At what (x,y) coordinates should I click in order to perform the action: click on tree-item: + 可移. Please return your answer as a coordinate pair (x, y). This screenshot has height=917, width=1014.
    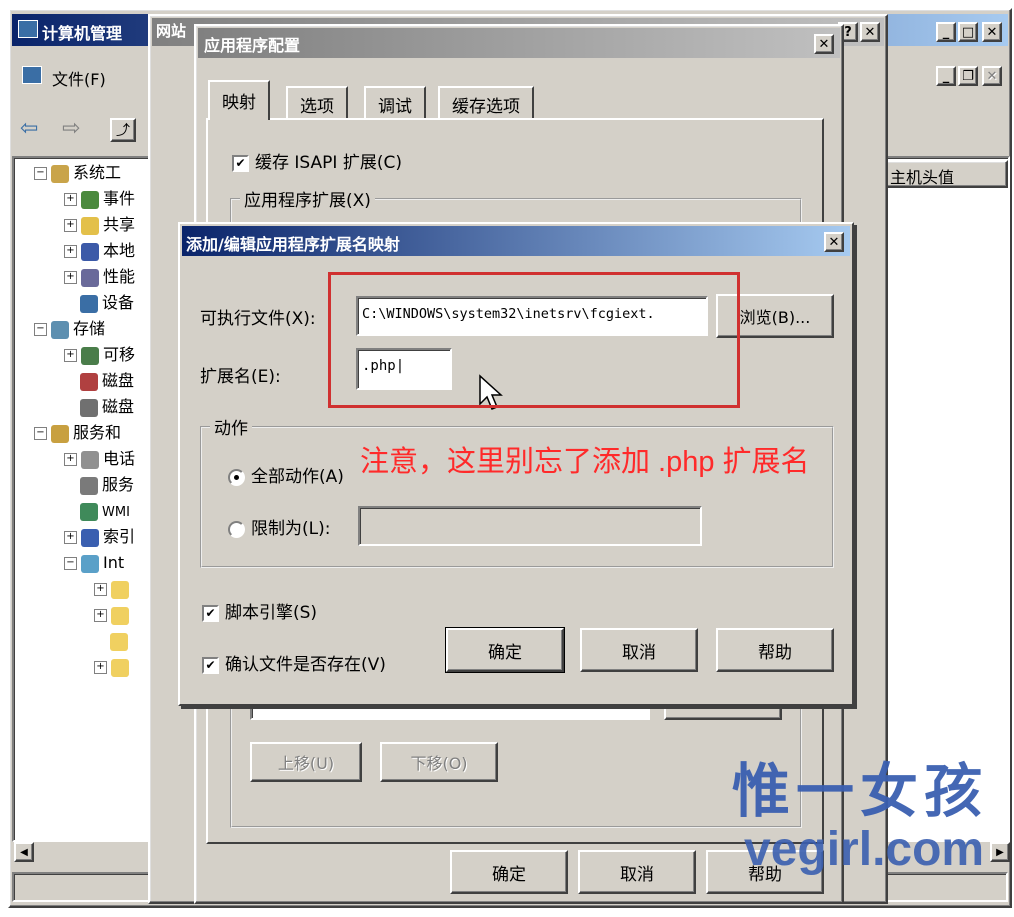
    Looking at the image, I should click on (99, 355).